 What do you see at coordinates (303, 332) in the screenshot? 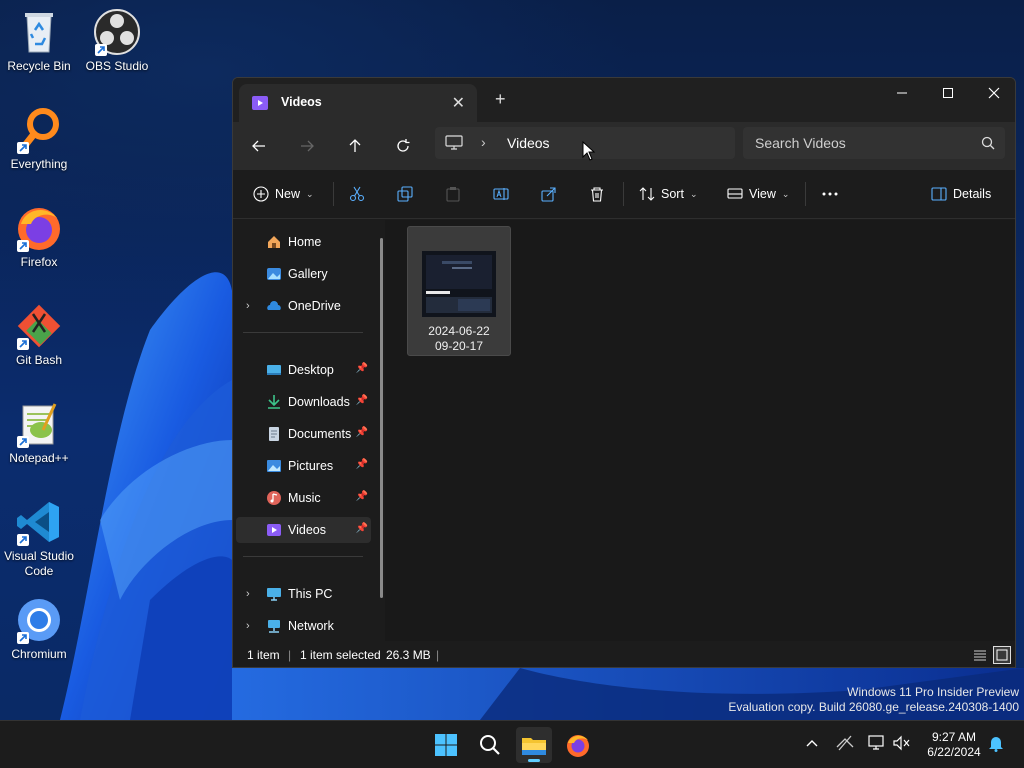
I see `divider` at bounding box center [303, 332].